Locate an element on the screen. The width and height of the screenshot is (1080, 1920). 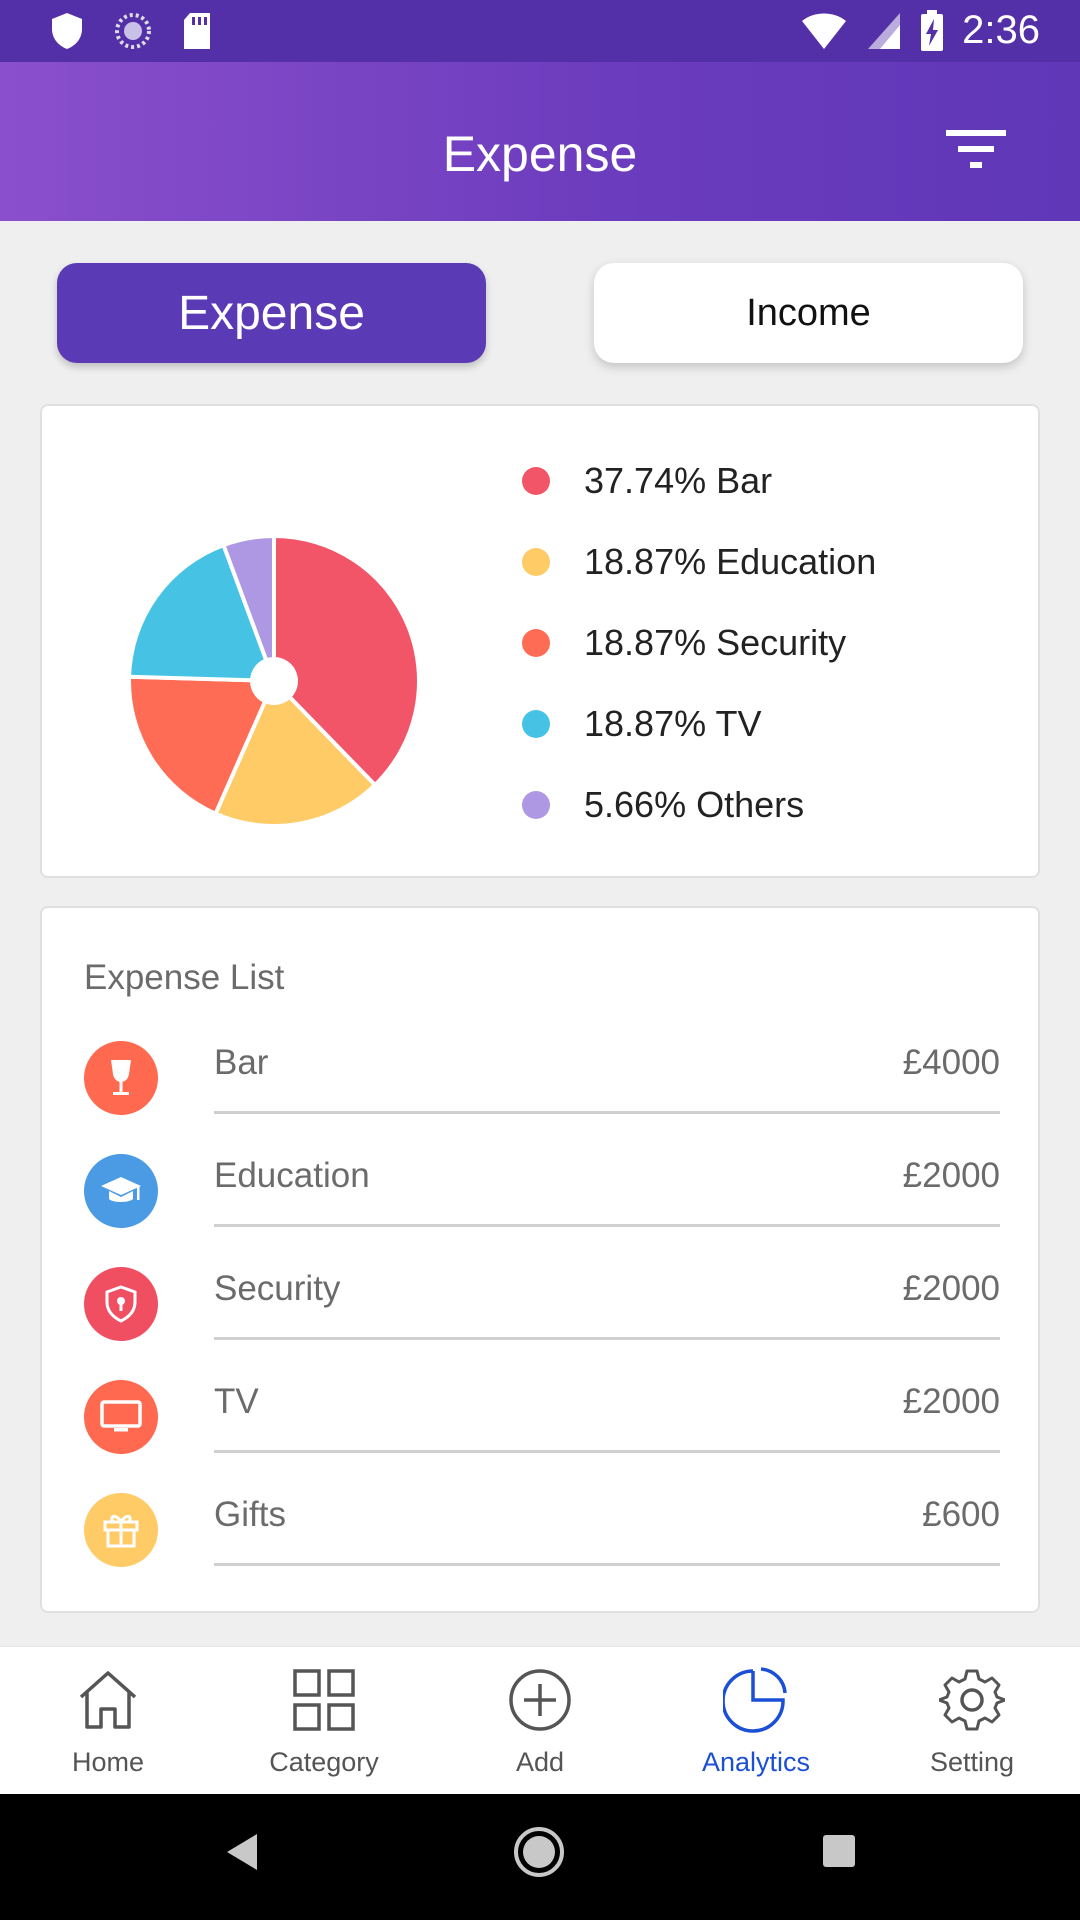
nav-label: Add is located at coordinates (540, 1762).